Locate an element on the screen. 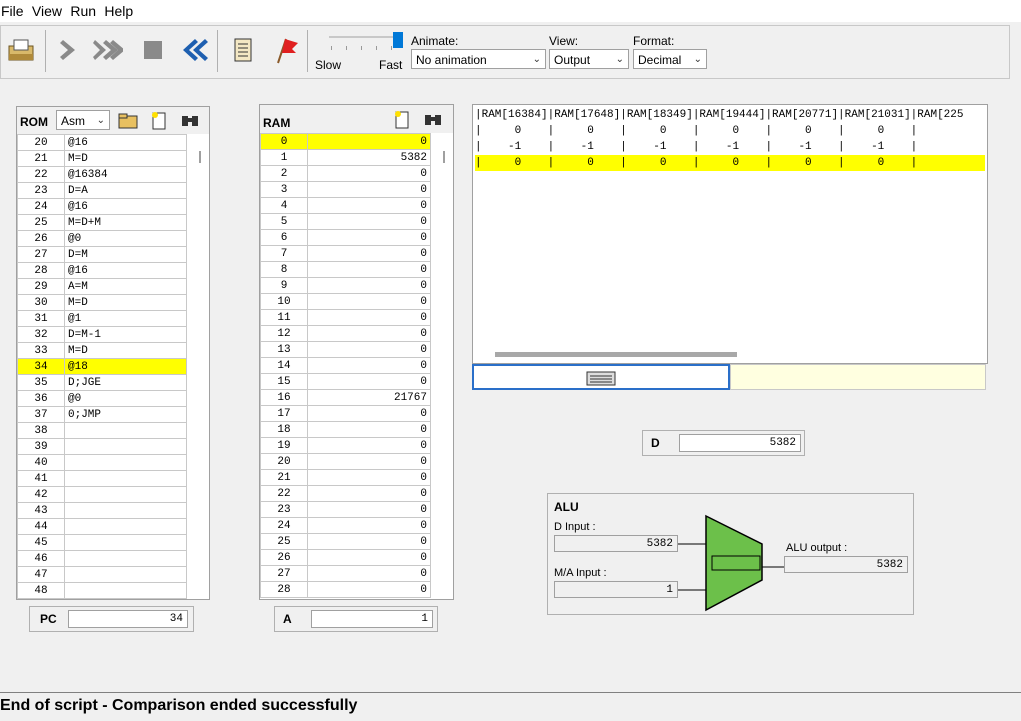 This screenshot has height=721, width=1021. rom-row: 47 is located at coordinates (102, 574).